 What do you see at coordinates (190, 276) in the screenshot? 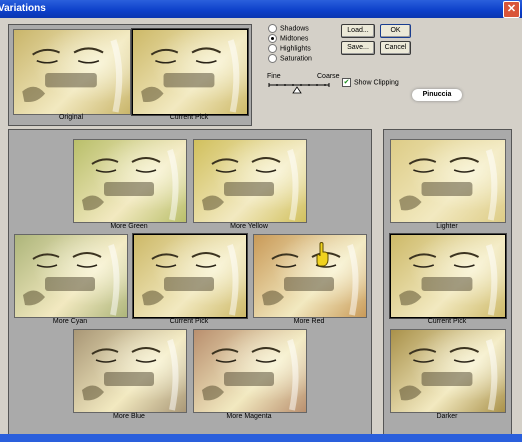
I see `current-pick-thumbnail-center` at bounding box center [190, 276].